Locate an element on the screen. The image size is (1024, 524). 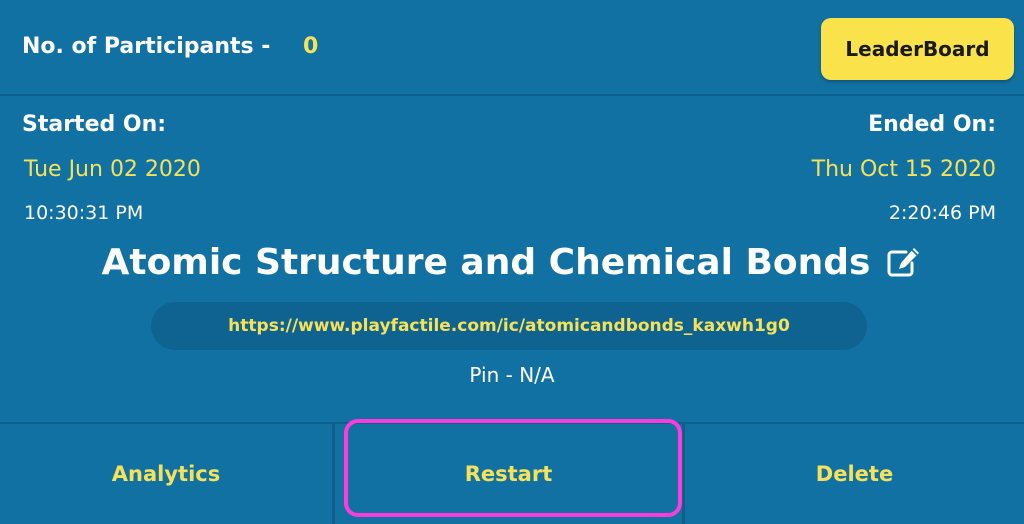
participants-count: 0 is located at coordinates (311, 46).